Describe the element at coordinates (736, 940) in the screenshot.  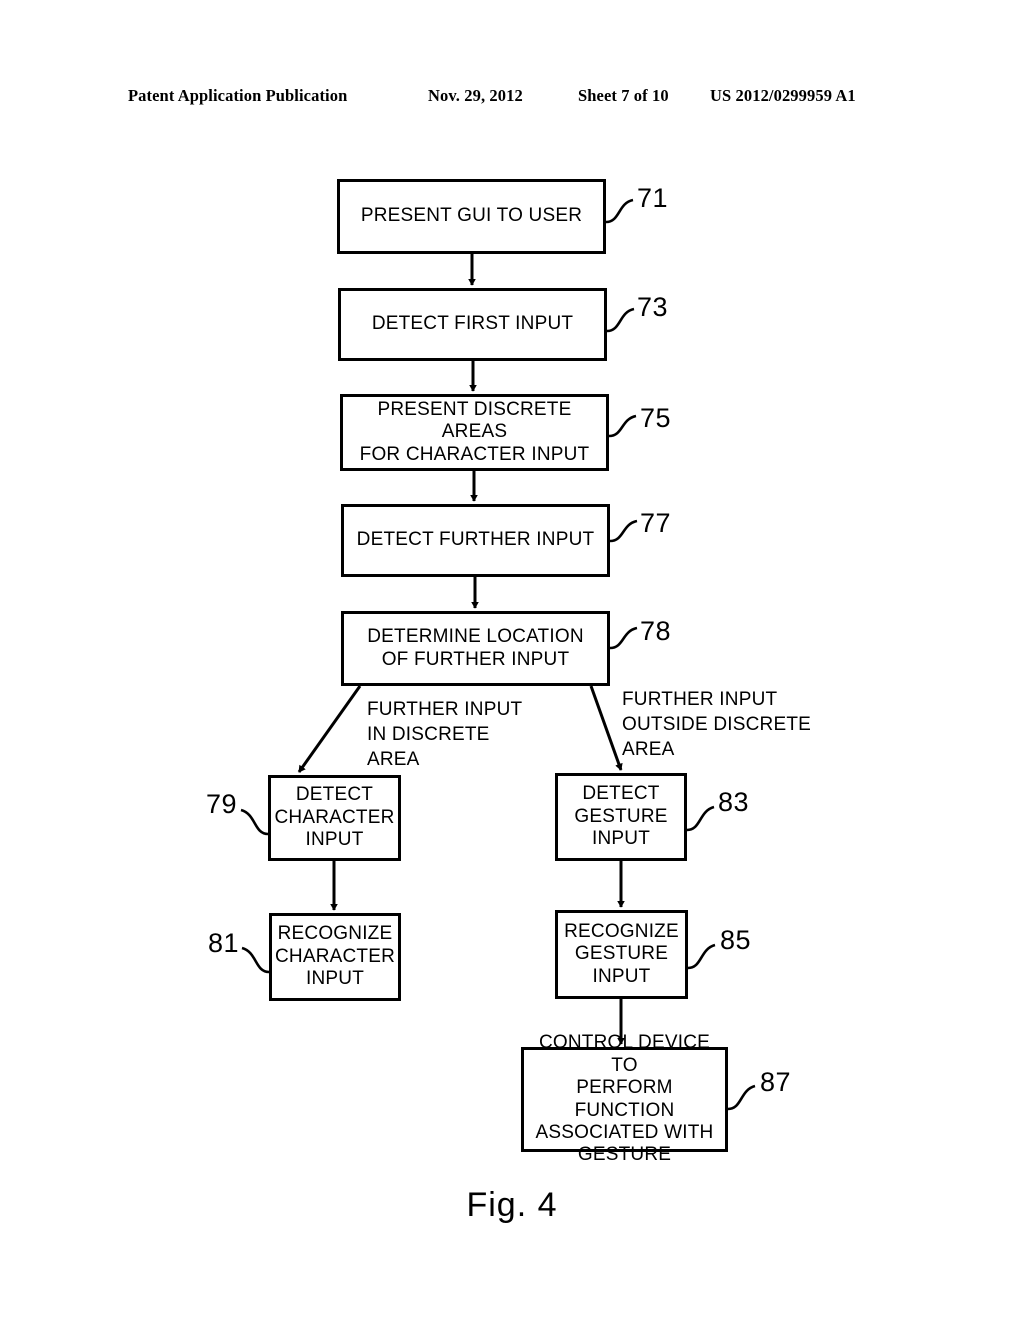
I see `reference-numeral-85: 85` at that location.